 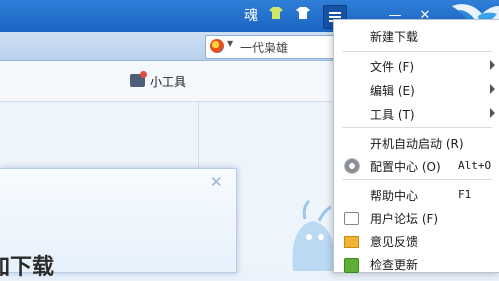 I want to click on search-input: 一代枭雄, so click(x=264, y=47).